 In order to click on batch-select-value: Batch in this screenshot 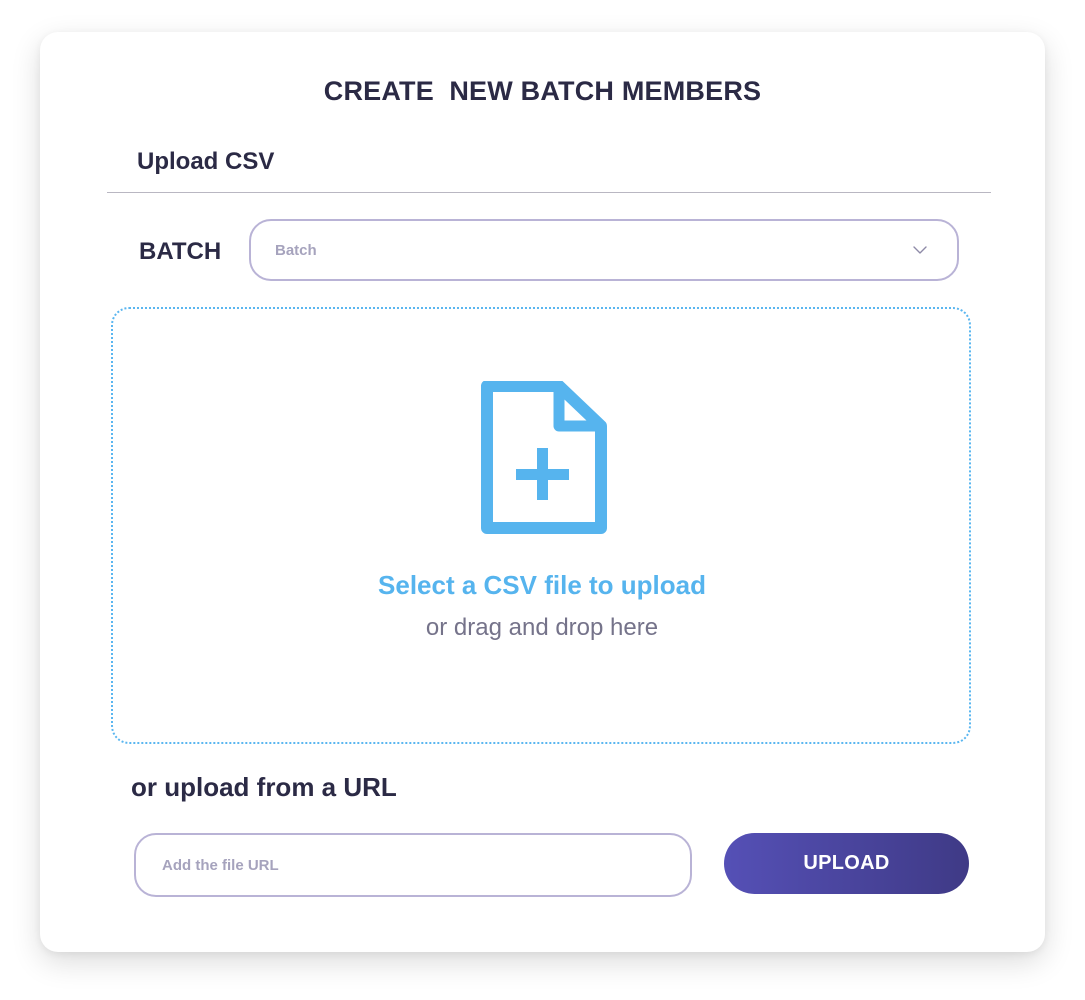, I will do `click(296, 250)`.